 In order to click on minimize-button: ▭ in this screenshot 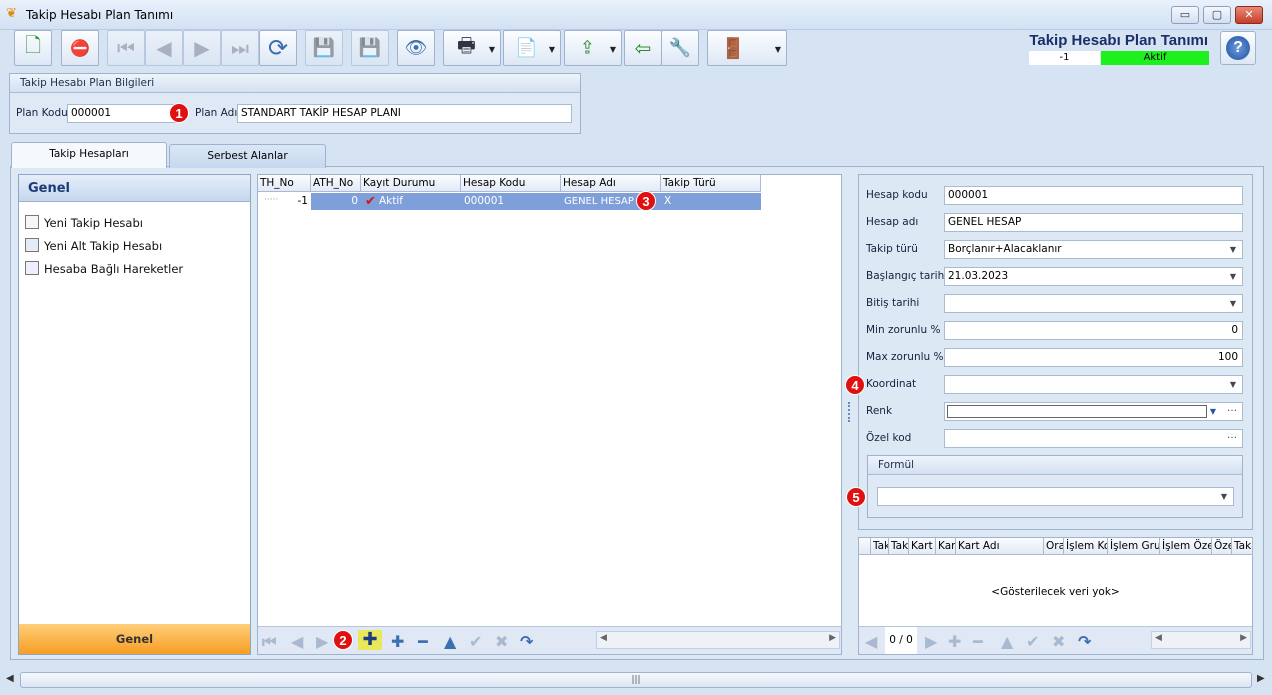, I will do `click(1185, 15)`.